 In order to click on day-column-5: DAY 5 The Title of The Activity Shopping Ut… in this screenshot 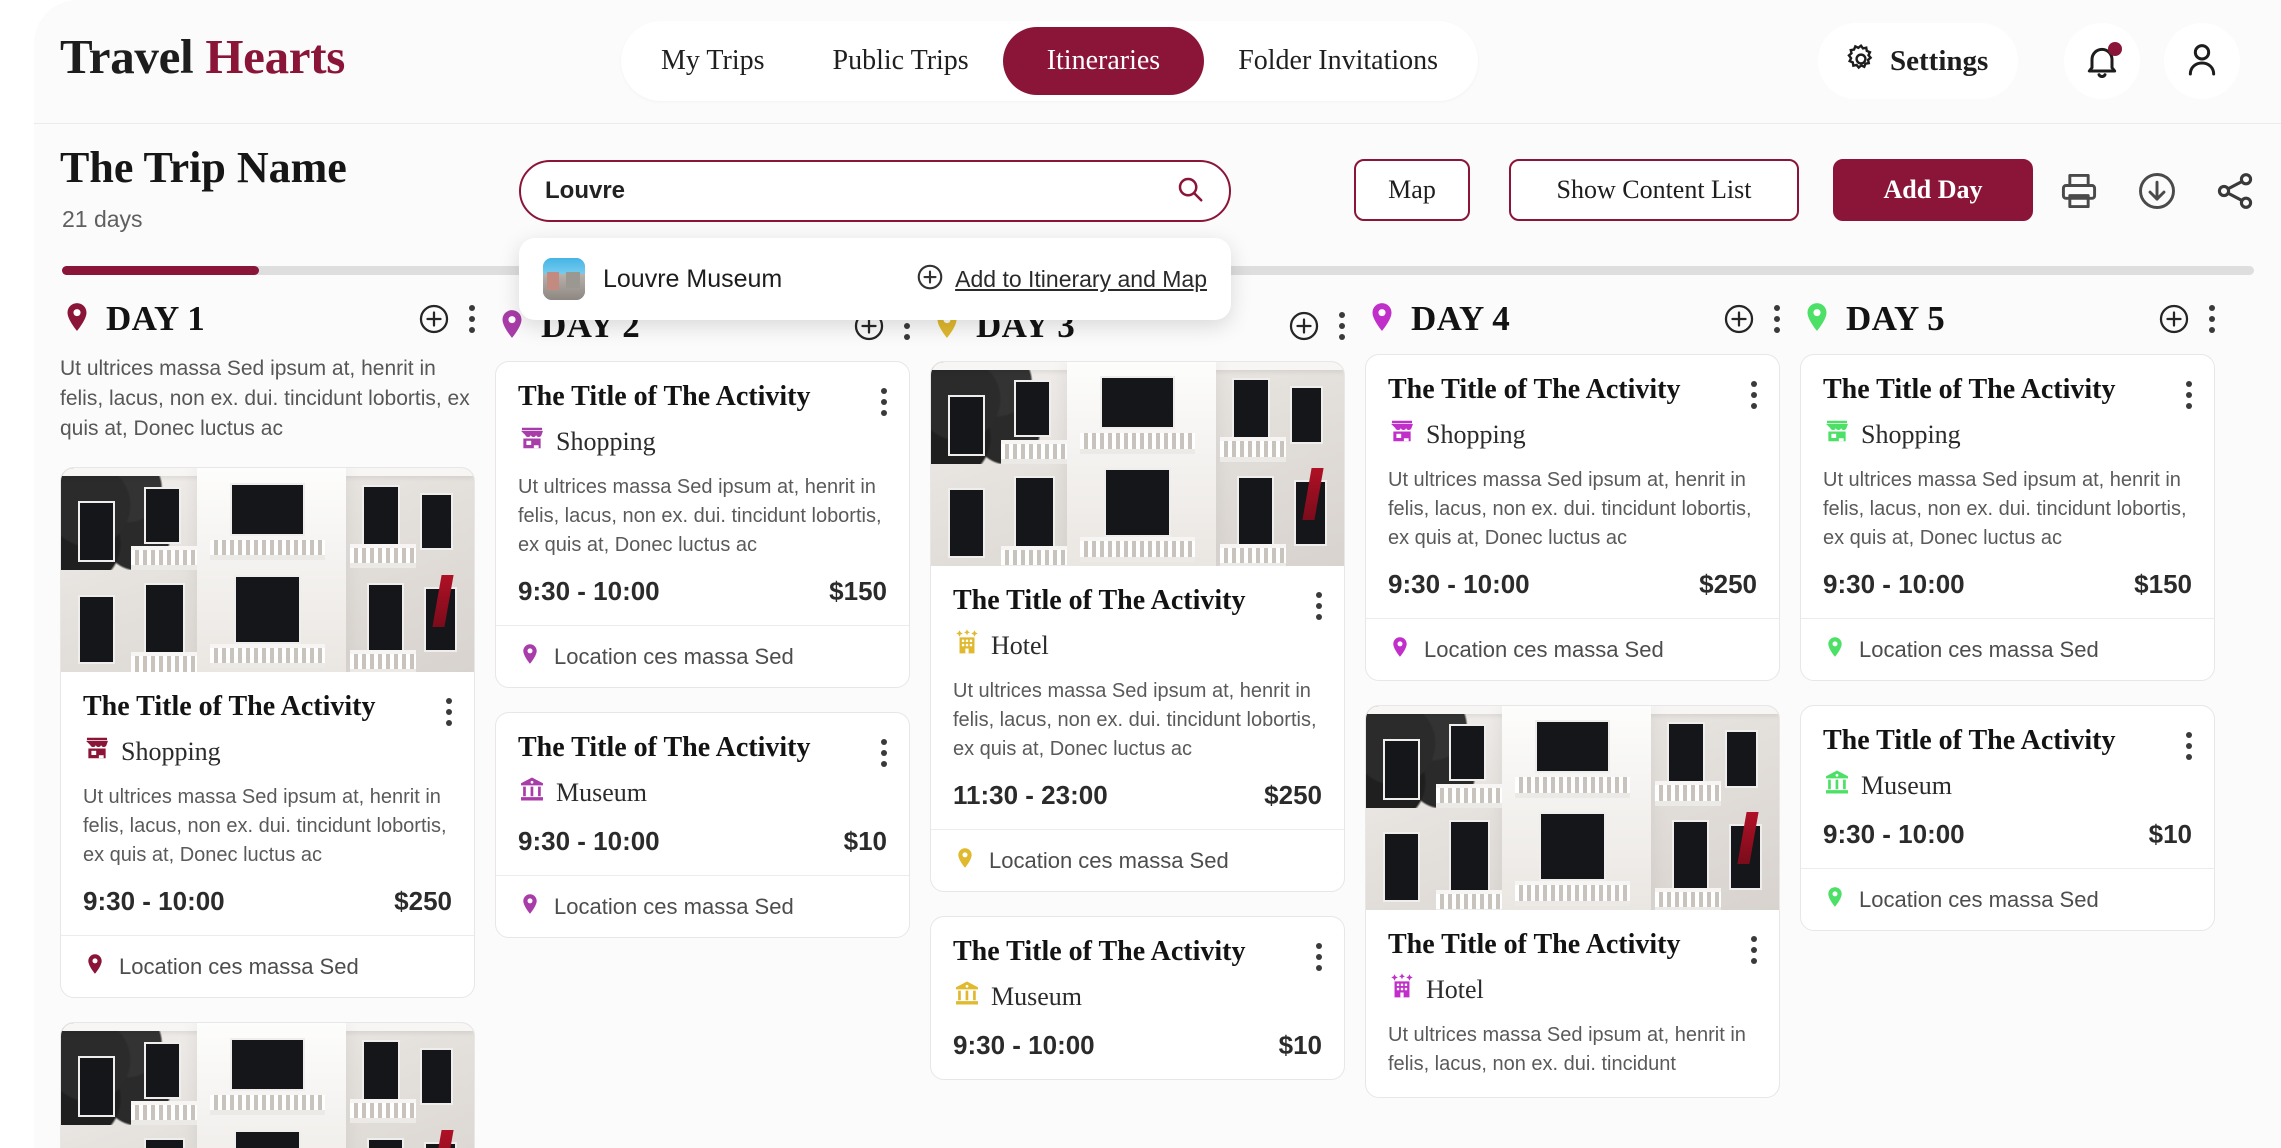, I will do `click(2007, 722)`.